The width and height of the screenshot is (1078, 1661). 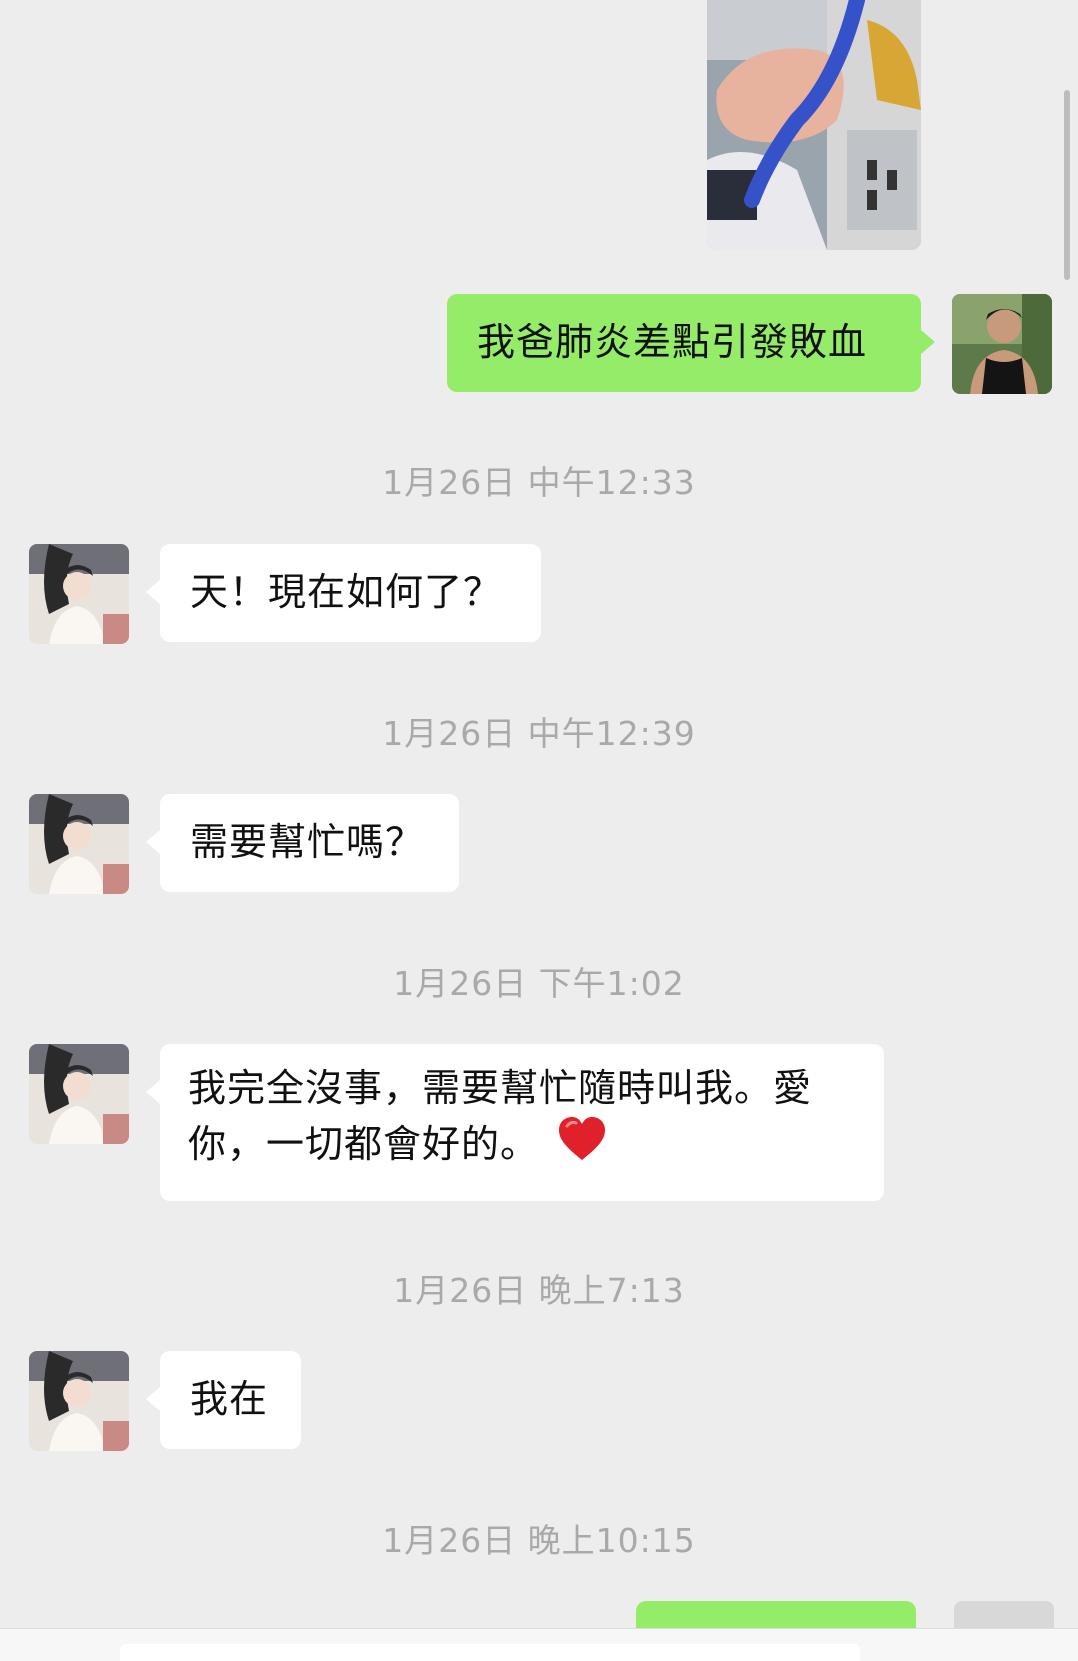 I want to click on self-avatar-image, so click(x=1002, y=344).